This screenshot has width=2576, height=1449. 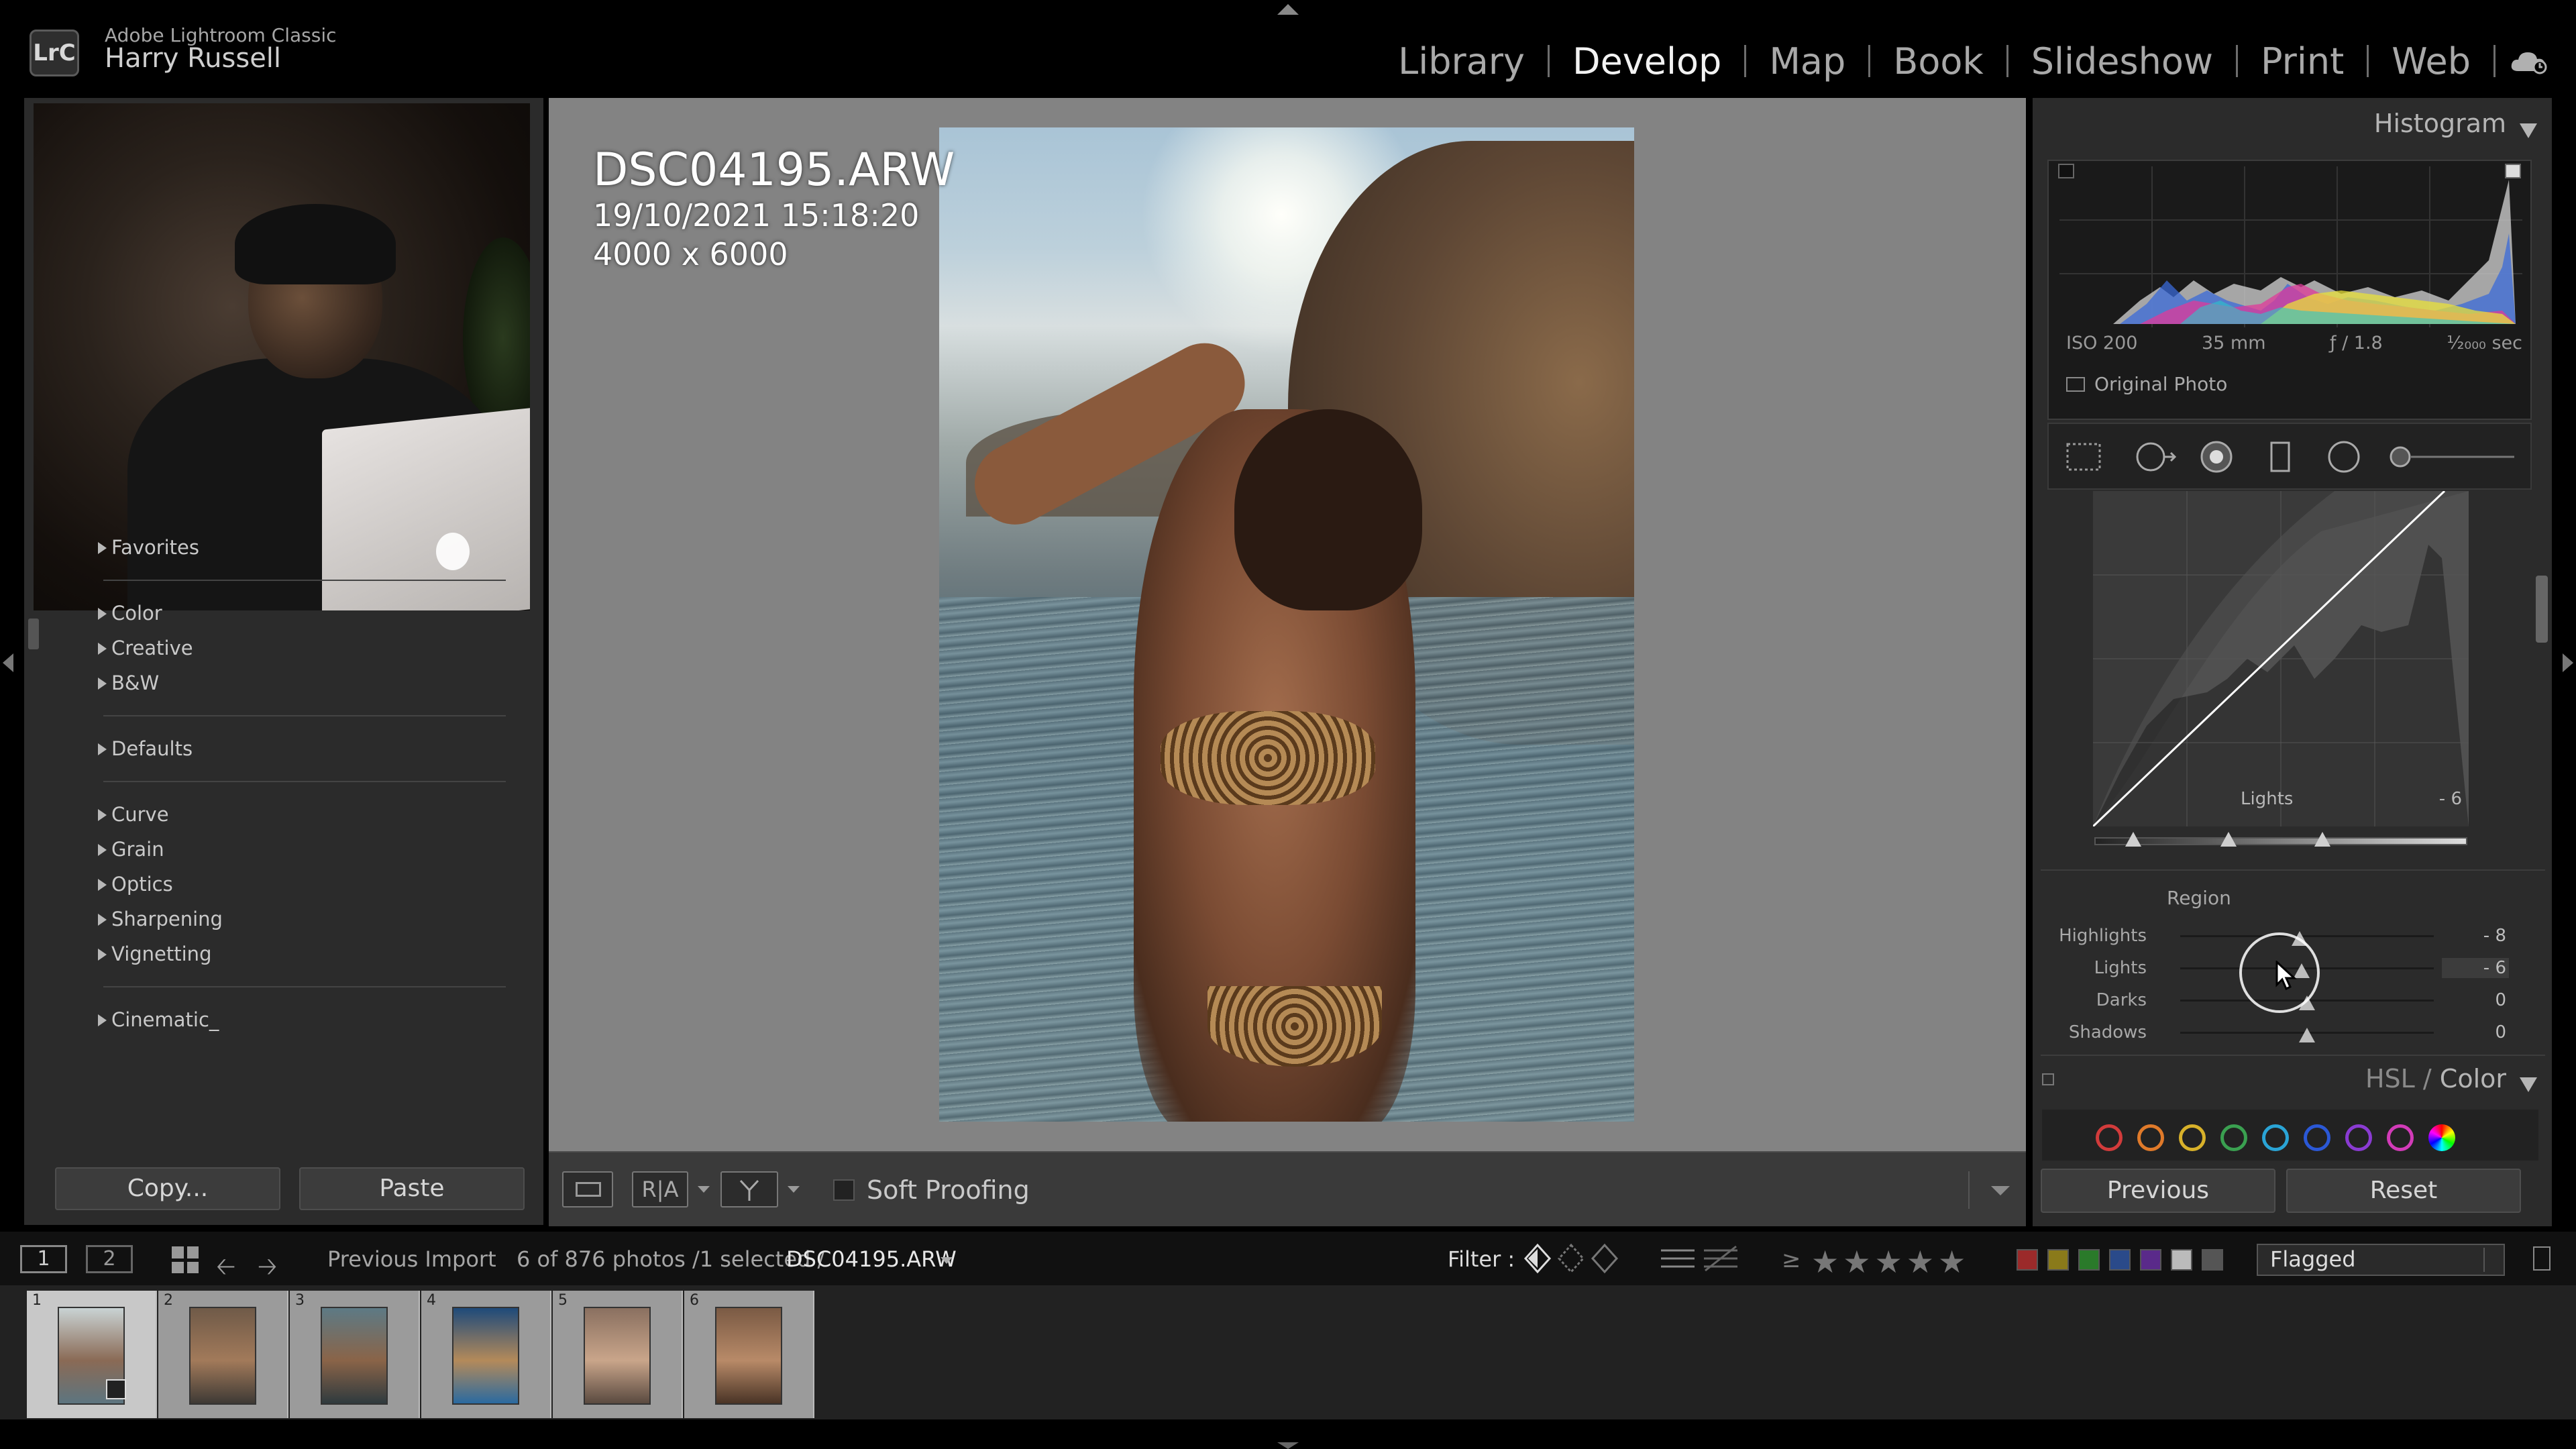 I want to click on preset-folder: Sharpening, so click(x=275, y=919).